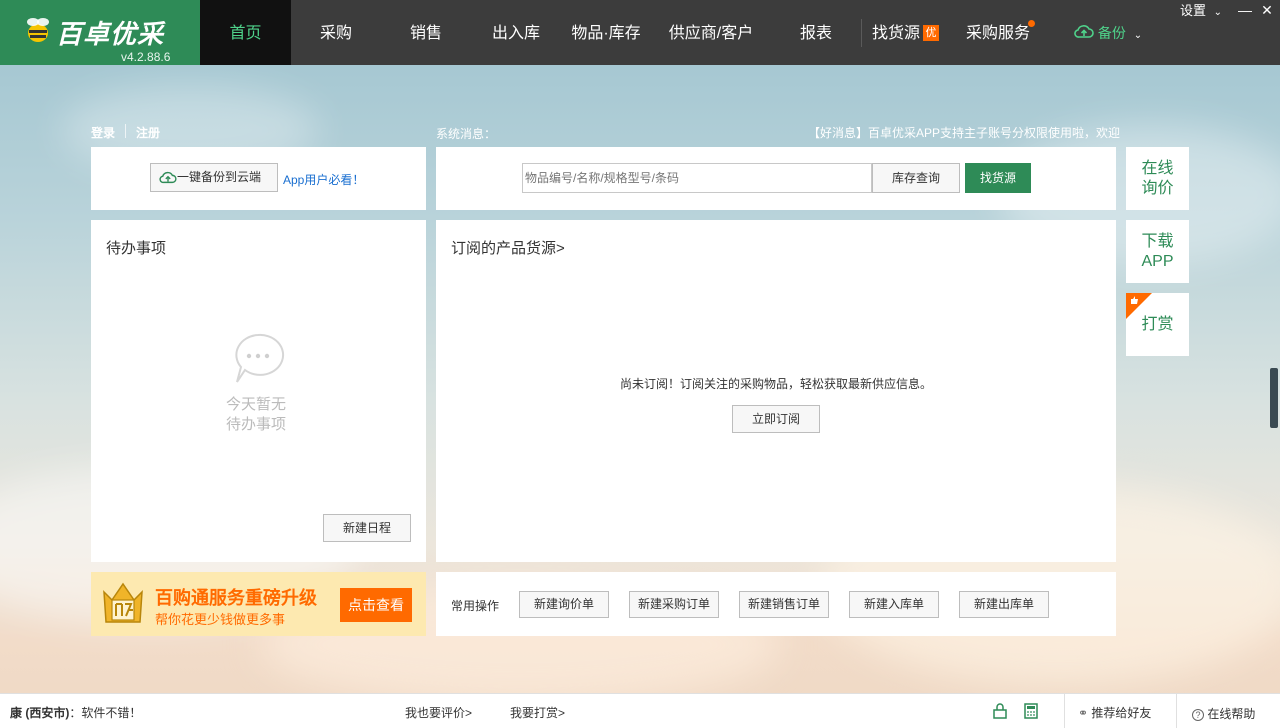 This screenshot has width=1280, height=728. I want to click on lock-icon, so click(1000, 711).